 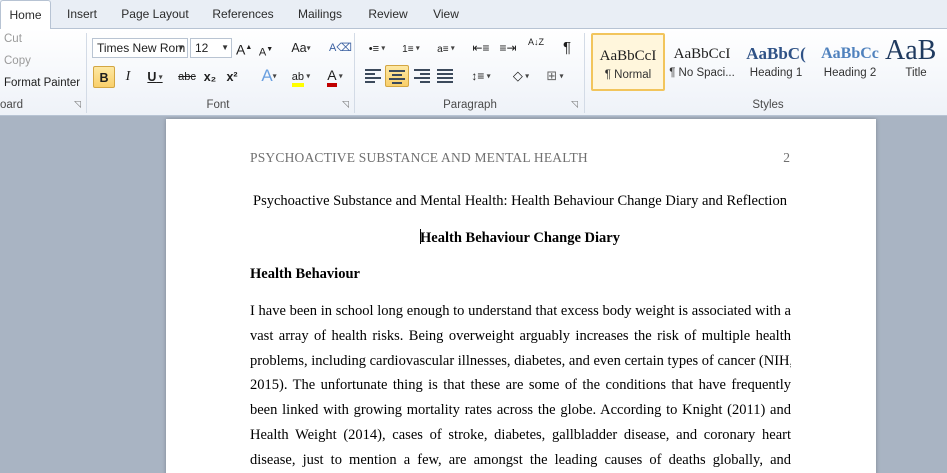 I want to click on style-name: Heading 1, so click(x=776, y=73).